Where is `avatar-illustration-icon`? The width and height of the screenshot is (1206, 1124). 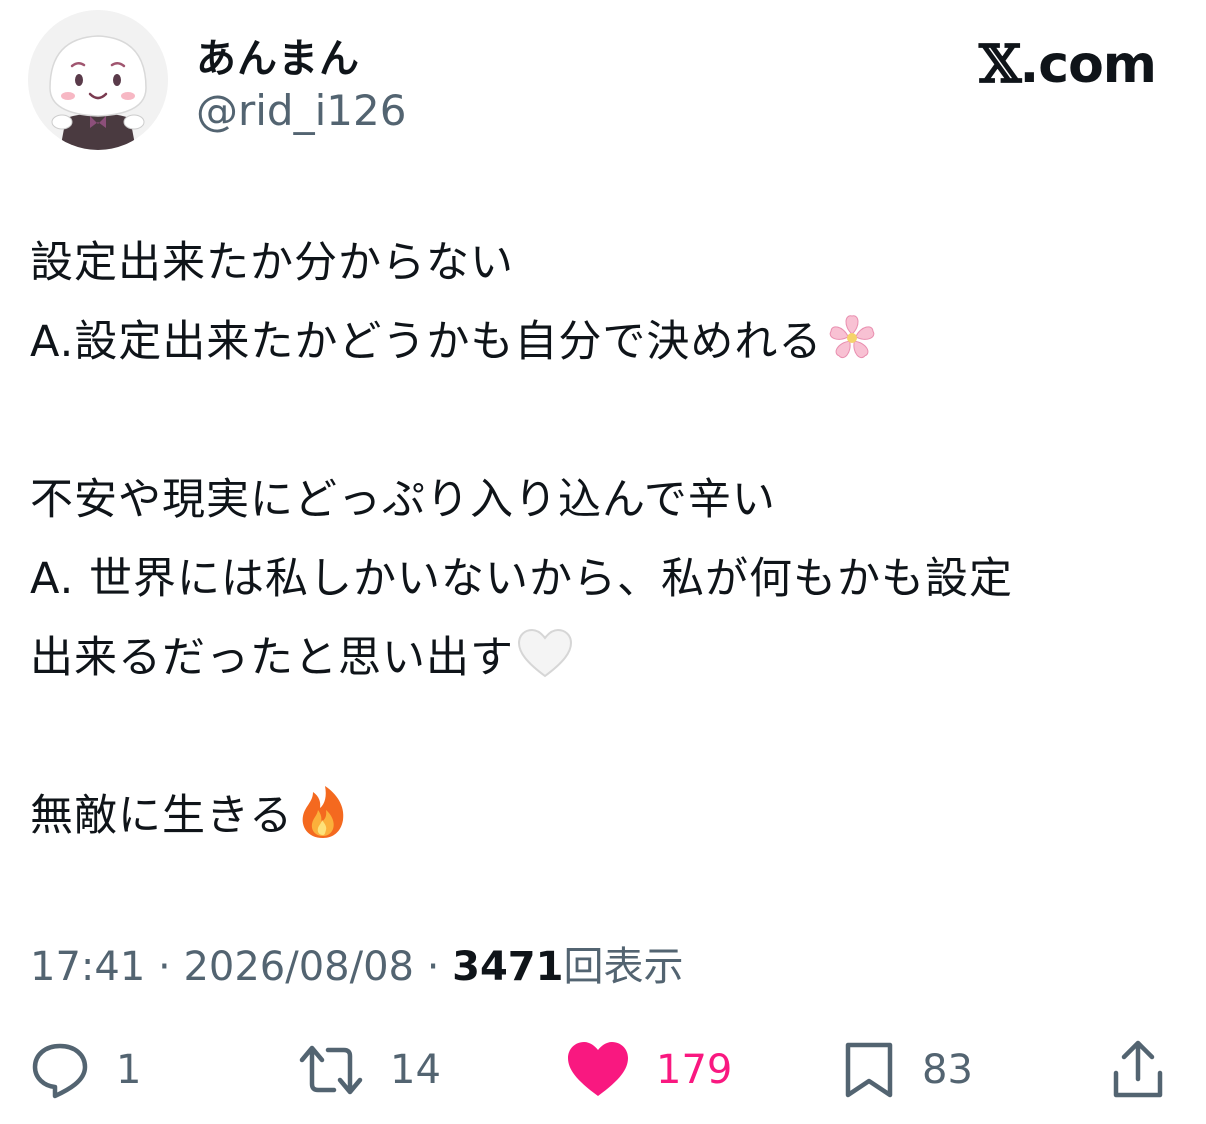 avatar-illustration-icon is located at coordinates (98, 80).